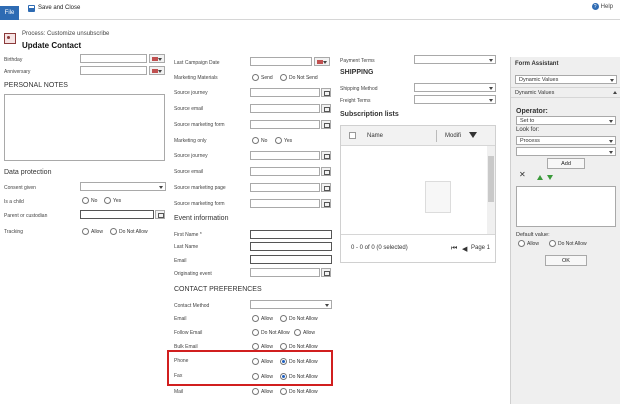  Describe the element at coordinates (615, 92) in the screenshot. I see `collapse-icon` at that location.